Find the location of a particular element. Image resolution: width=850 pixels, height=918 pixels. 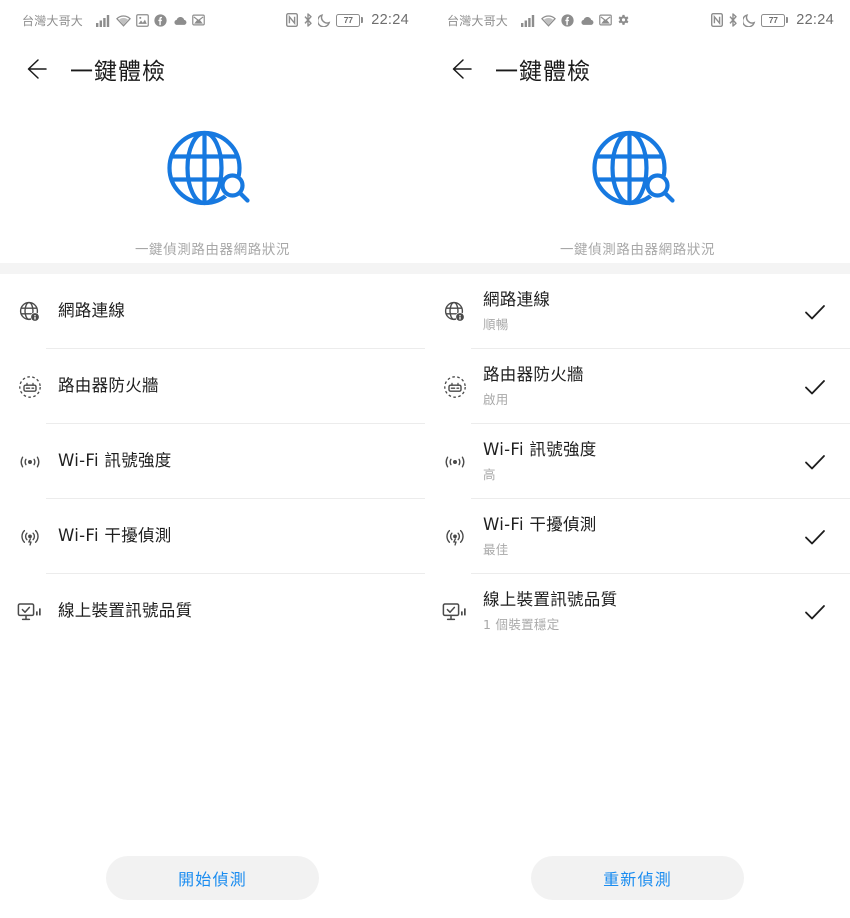

list-item-status: 最佳 is located at coordinates (496, 549).